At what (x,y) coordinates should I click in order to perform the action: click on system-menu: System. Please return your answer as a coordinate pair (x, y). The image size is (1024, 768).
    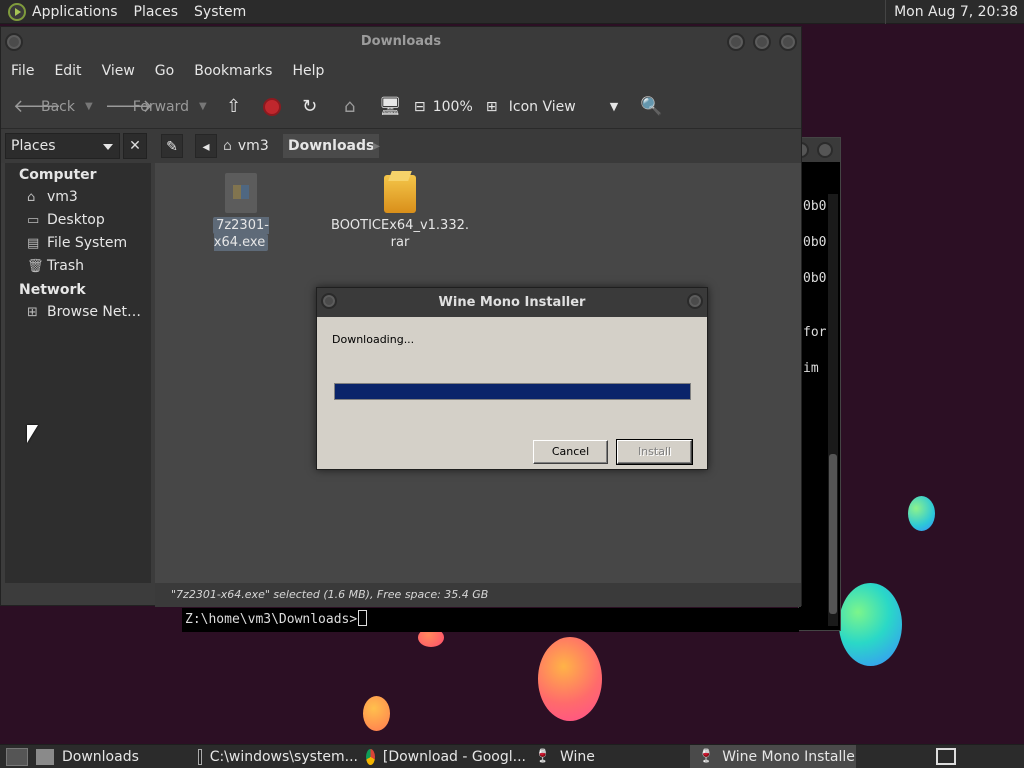
    Looking at the image, I should click on (220, 12).